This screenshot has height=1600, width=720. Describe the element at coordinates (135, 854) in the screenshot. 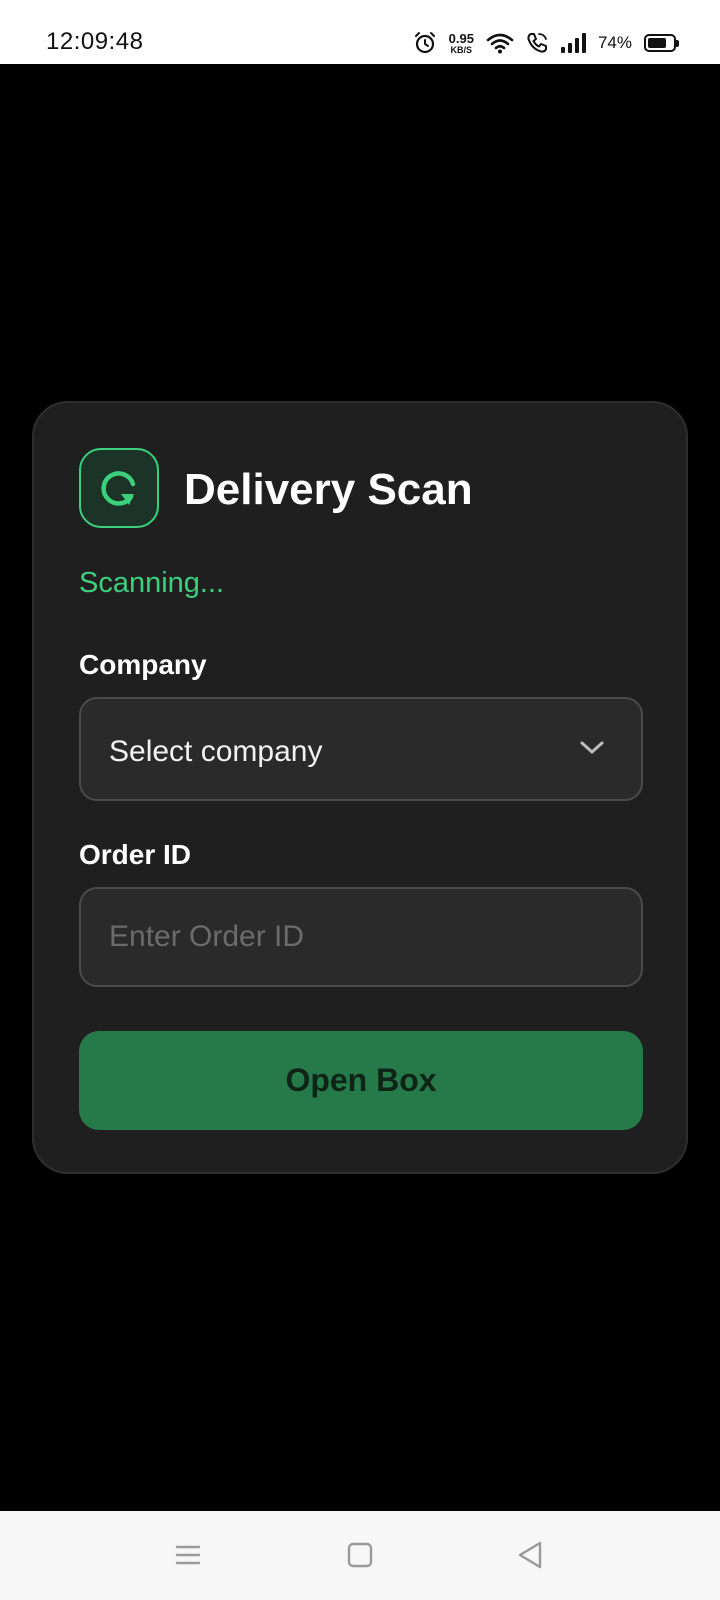

I see `order-id-label: Order ID` at that location.